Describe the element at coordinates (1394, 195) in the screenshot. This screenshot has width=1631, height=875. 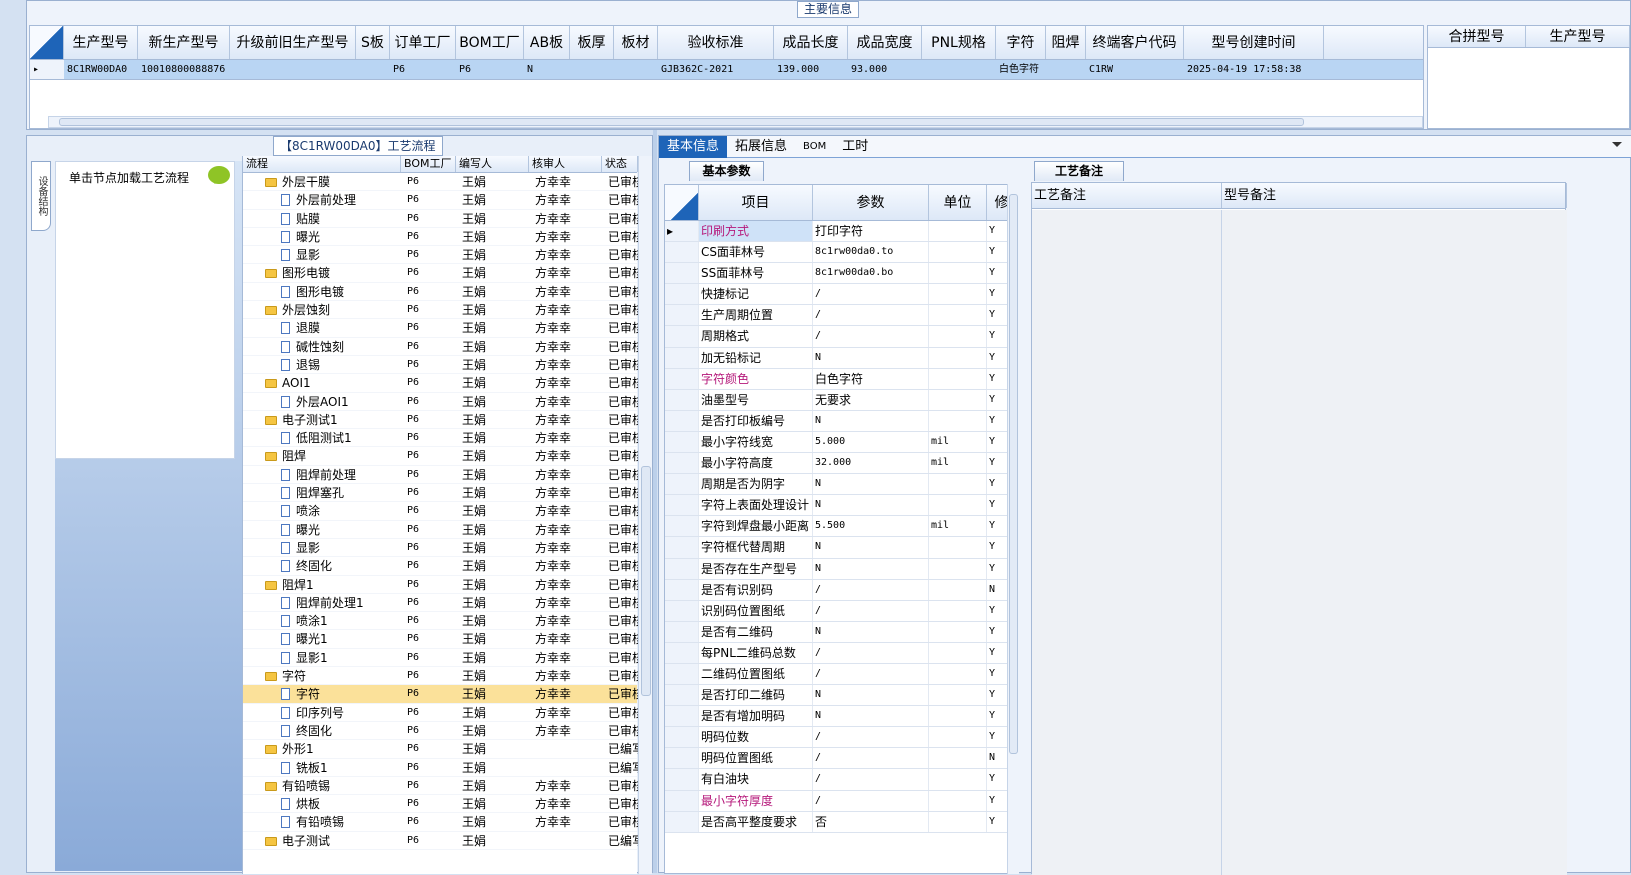
I see `notes-col-header: 型号备注` at that location.